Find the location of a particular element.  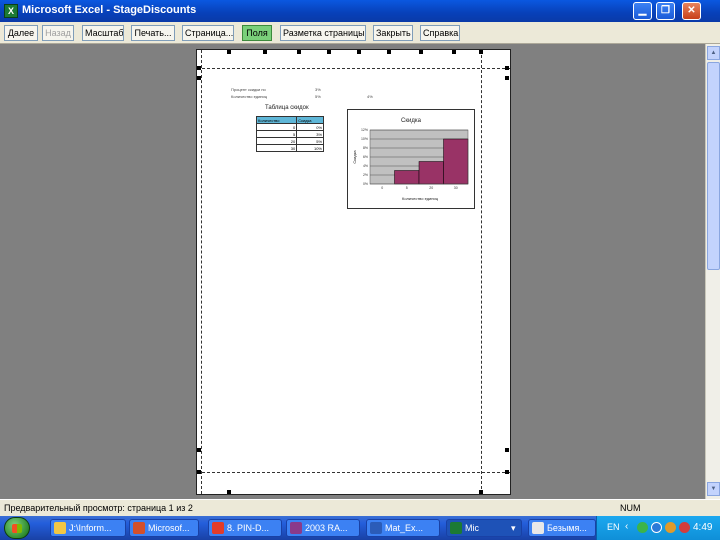

table-row: 5 3% is located at coordinates (289, 134).